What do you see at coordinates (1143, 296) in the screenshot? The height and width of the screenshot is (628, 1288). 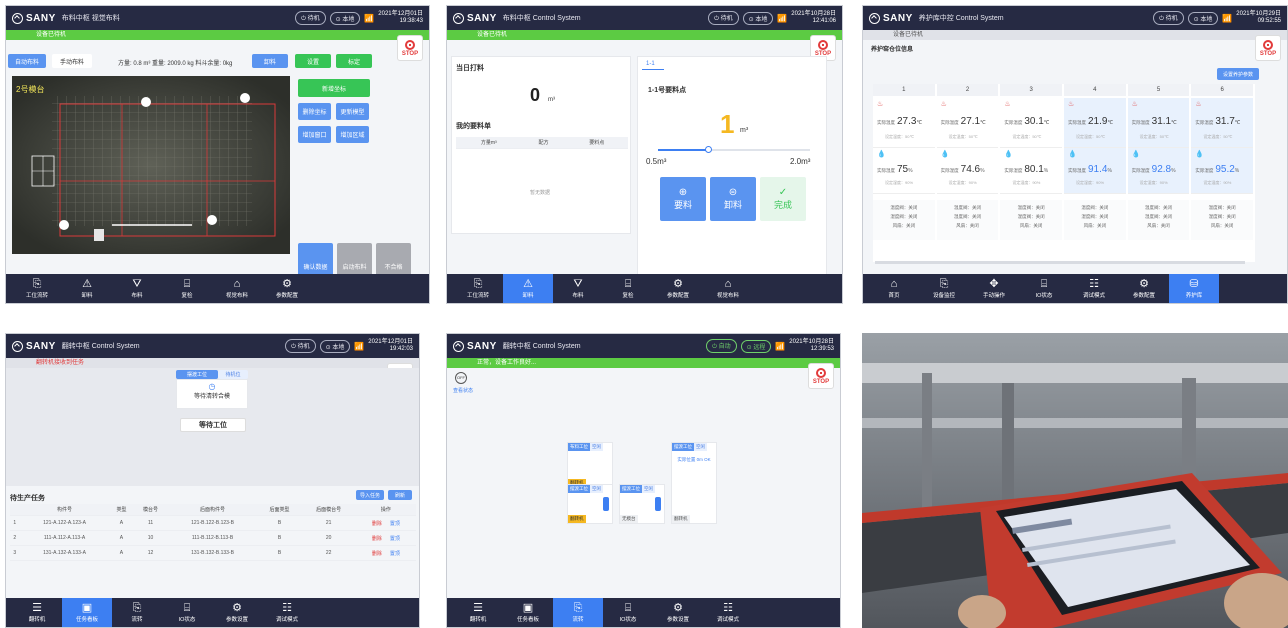 I see `nav-label: 参数配置` at bounding box center [1143, 296].